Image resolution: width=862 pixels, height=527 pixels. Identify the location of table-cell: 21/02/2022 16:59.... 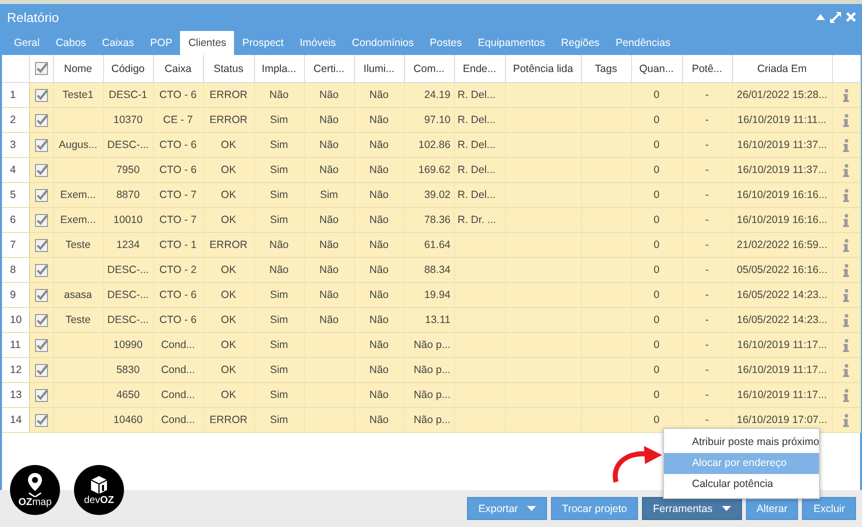
(782, 245).